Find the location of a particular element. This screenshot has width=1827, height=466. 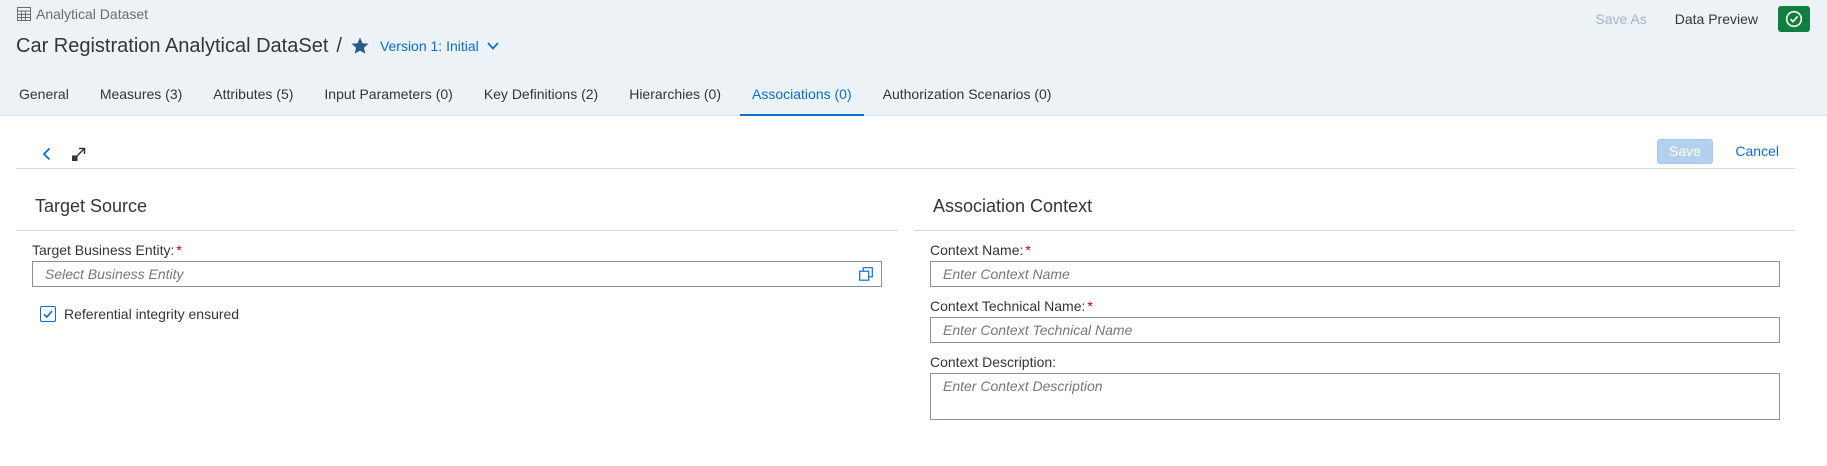

chevron-left-icon is located at coordinates (47, 154).